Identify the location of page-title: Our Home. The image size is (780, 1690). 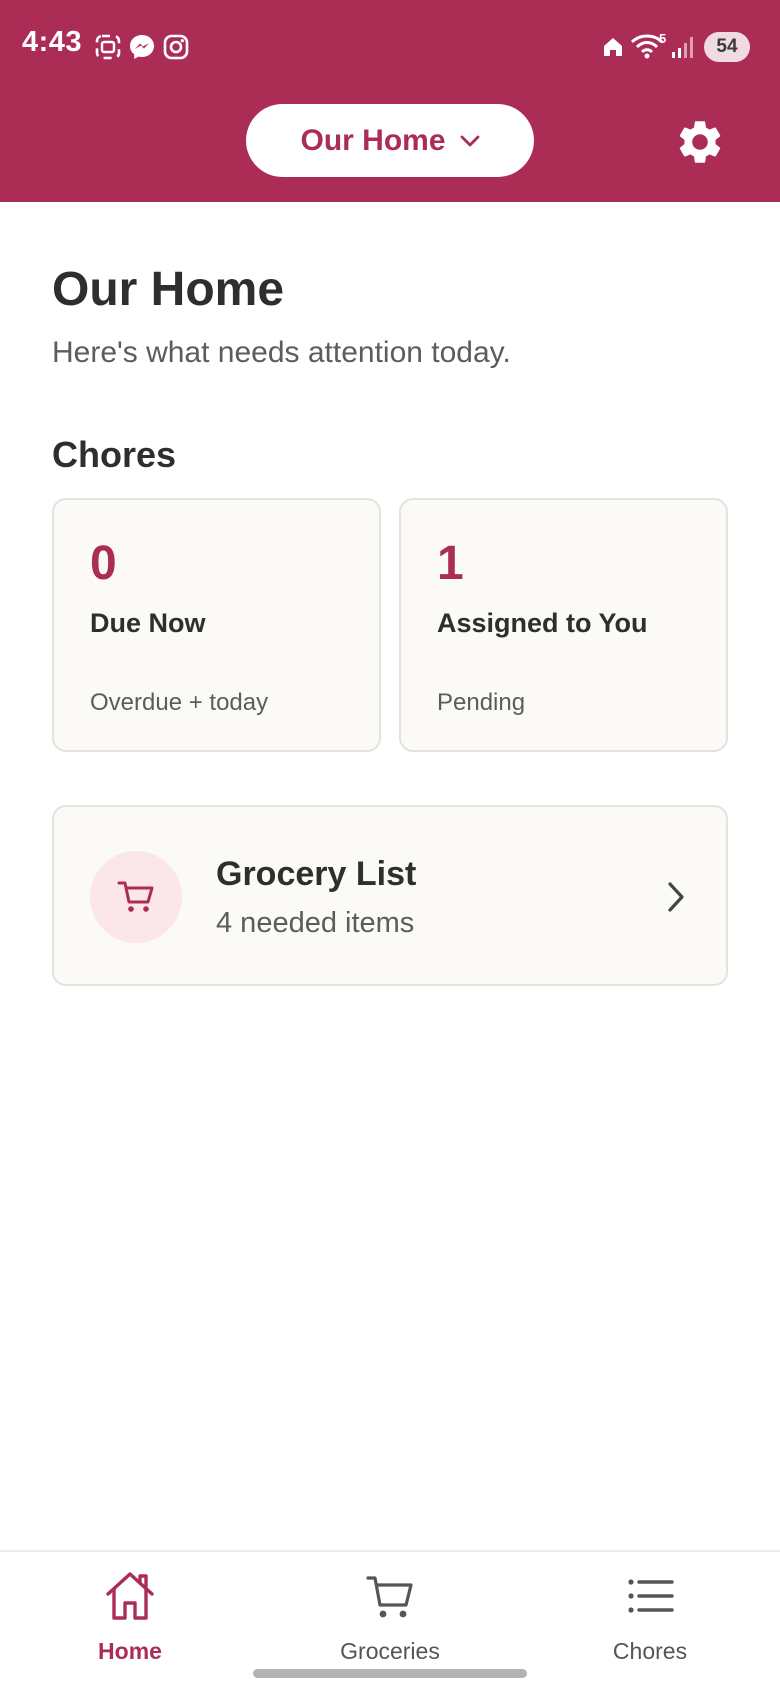
(168, 289).